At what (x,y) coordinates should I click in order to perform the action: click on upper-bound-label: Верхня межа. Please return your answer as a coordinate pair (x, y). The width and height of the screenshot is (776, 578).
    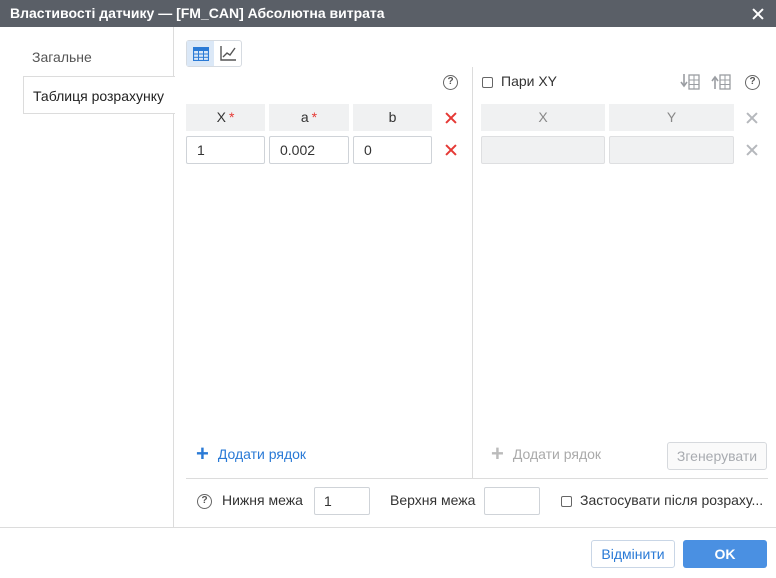
    Looking at the image, I should click on (433, 500).